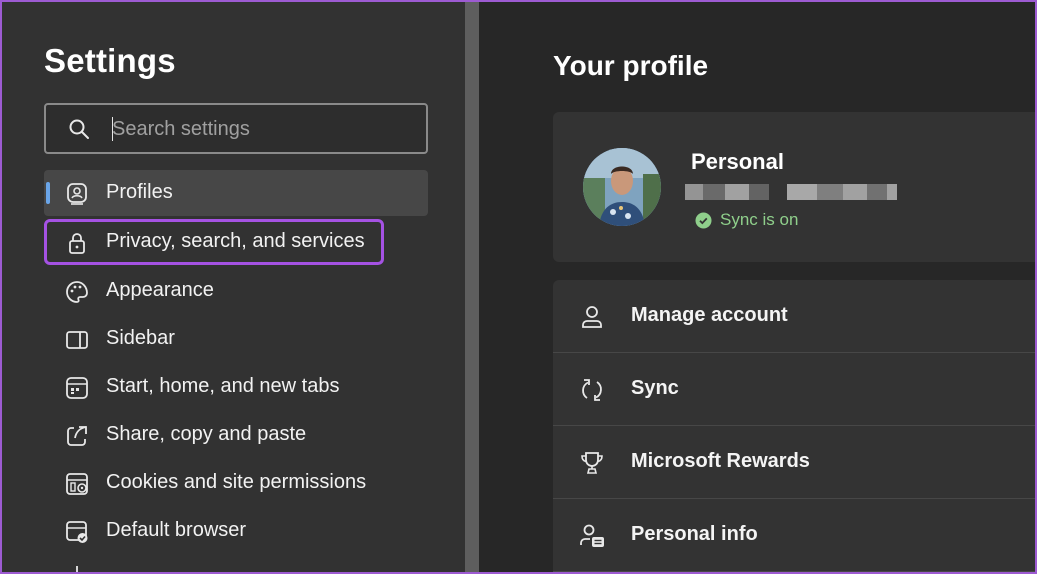 The height and width of the screenshot is (574, 1037). I want to click on sidebar-item-label: Profiles, so click(139, 192).